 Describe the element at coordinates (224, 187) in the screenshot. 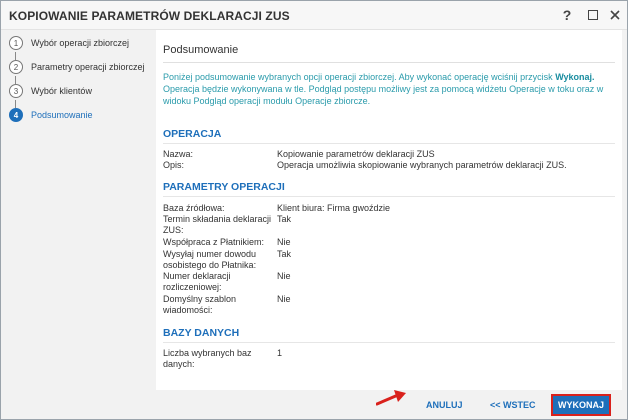

I see `section-heading-parametry: PARAMETRY OPERACJI` at that location.